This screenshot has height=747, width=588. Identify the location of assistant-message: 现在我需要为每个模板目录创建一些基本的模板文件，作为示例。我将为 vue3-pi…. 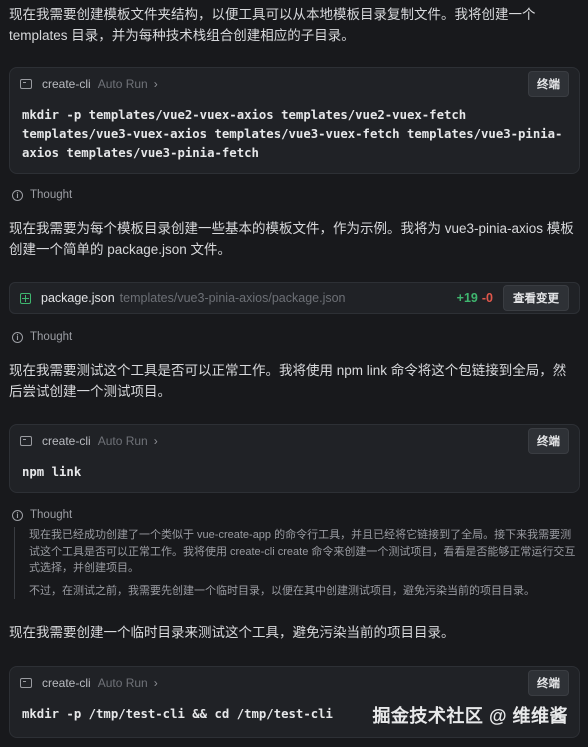
(291, 239).